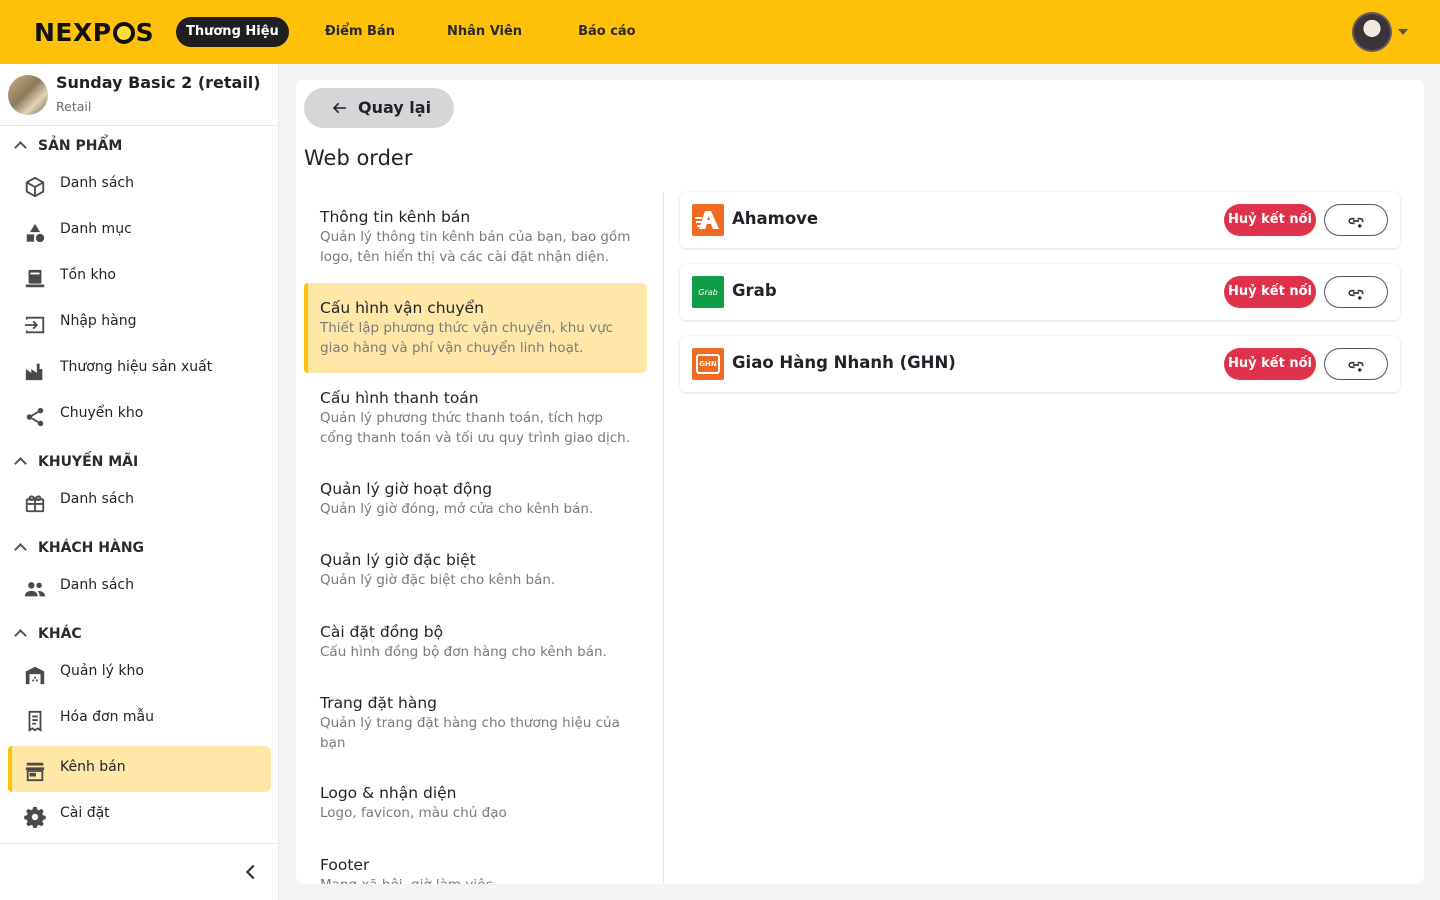 The image size is (1440, 900). I want to click on sidebar-item-cai-dat: Cài đặt, so click(139, 815).